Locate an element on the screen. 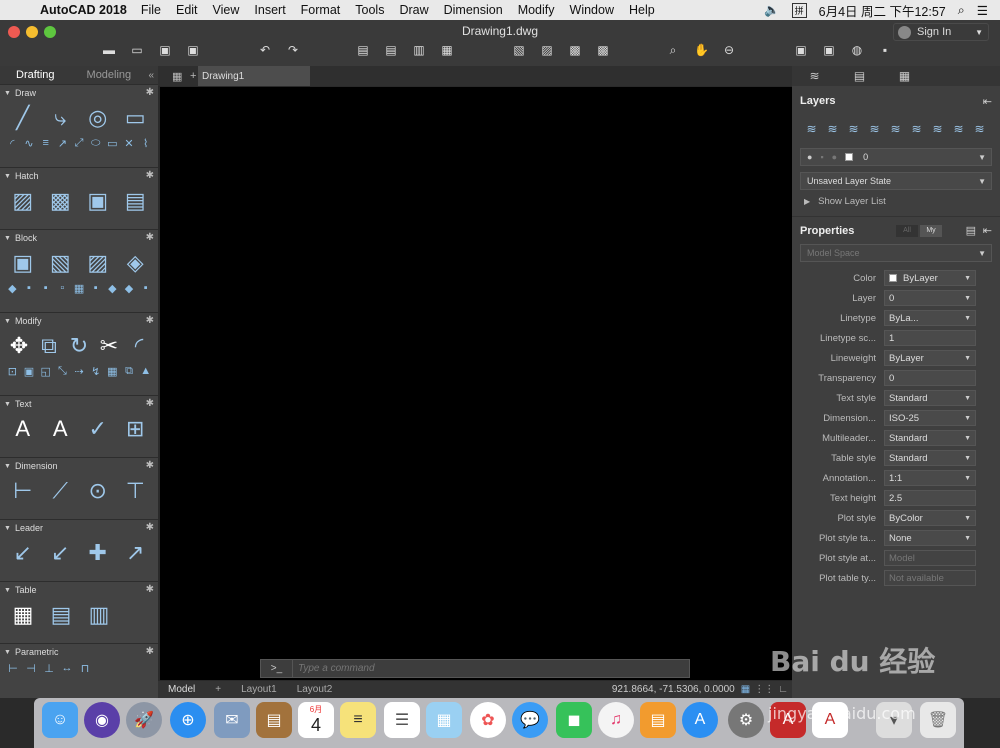  gradient-icon: ▩ is located at coordinates (61, 201).